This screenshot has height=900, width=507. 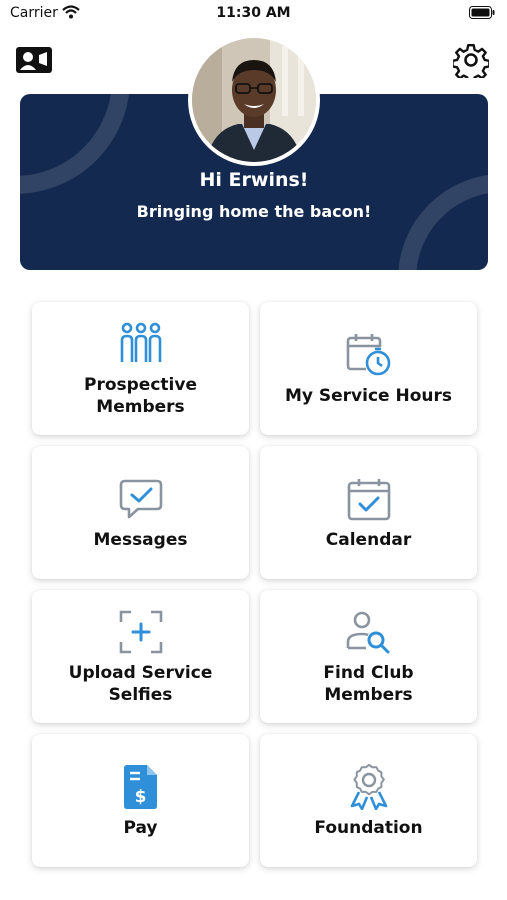 What do you see at coordinates (140, 683) in the screenshot?
I see `tile-label: Upload Service Selfies` at bounding box center [140, 683].